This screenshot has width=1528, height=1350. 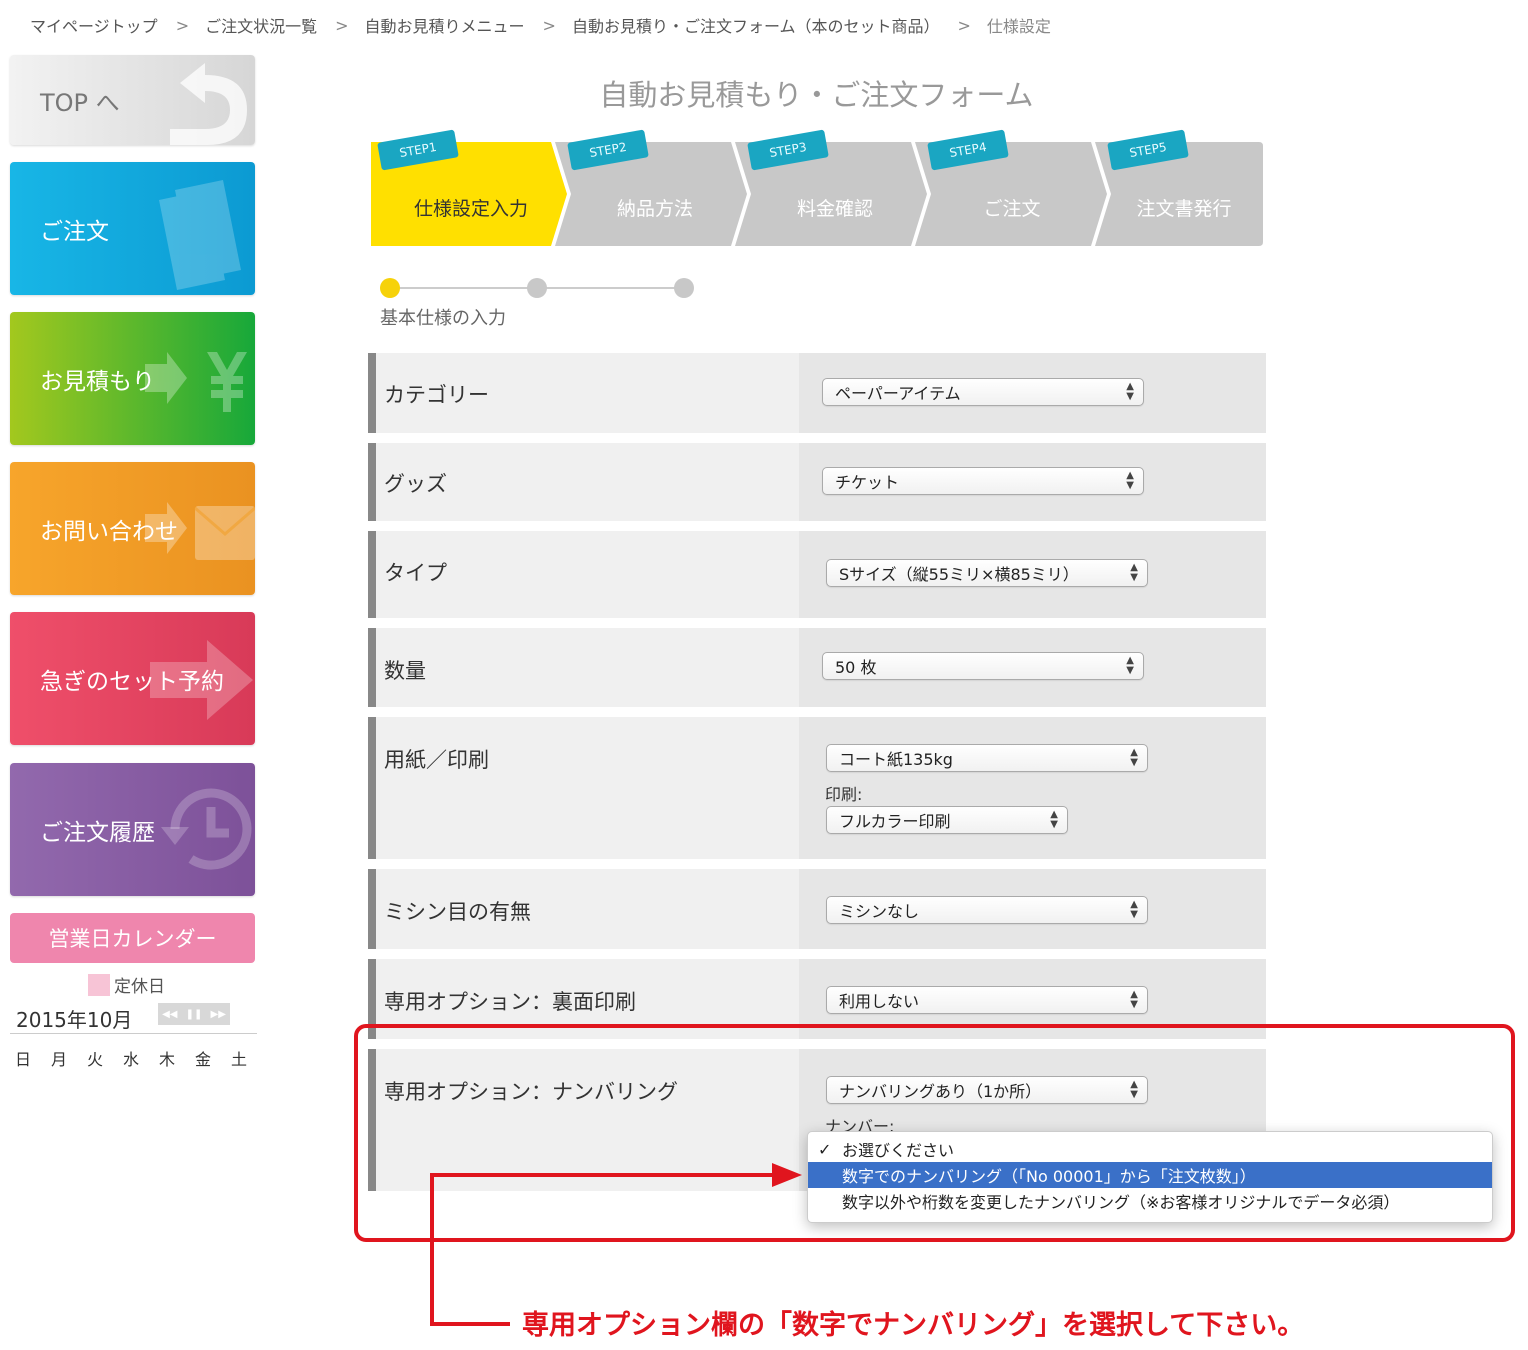 I want to click on calendar-divider, so click(x=133, y=1033).